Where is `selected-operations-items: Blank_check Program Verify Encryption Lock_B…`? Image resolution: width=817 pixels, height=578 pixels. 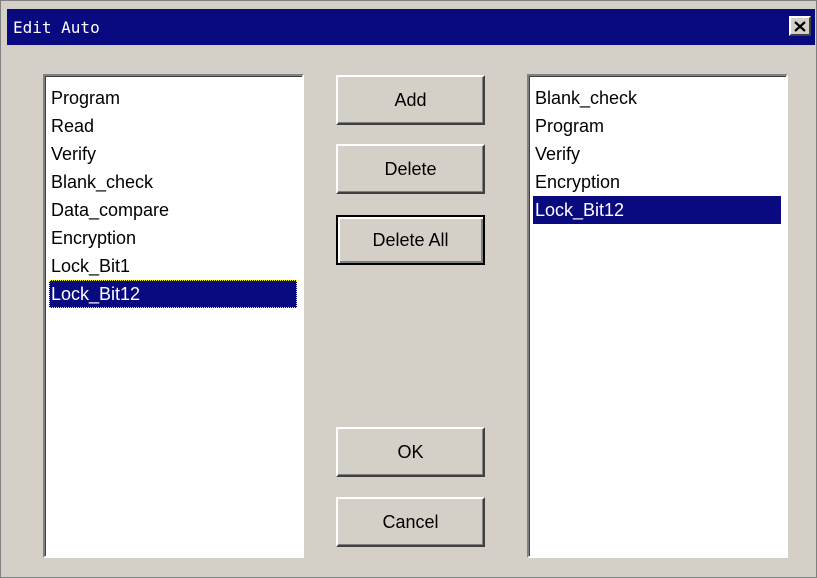
selected-operations-items: Blank_check Program Verify Encryption Lock_B… is located at coordinates (657, 150).